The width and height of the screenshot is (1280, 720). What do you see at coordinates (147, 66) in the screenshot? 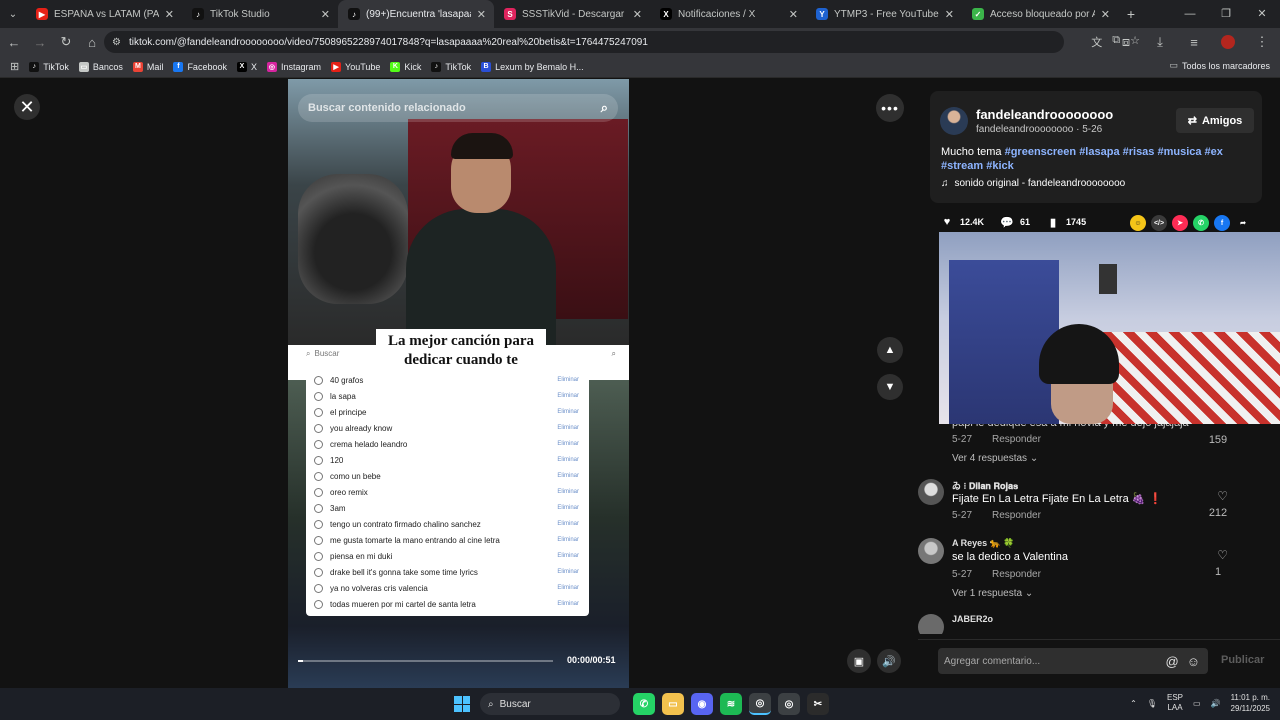
I see `bookmark-item: M Mail` at bounding box center [147, 66].